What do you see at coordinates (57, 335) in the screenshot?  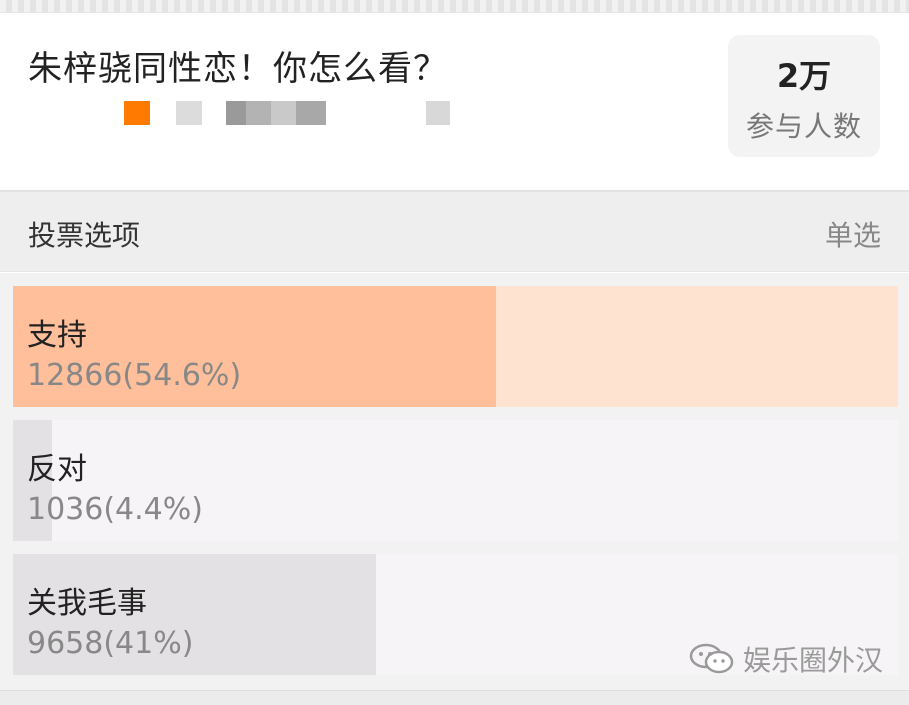 I see `option-label: 支持` at bounding box center [57, 335].